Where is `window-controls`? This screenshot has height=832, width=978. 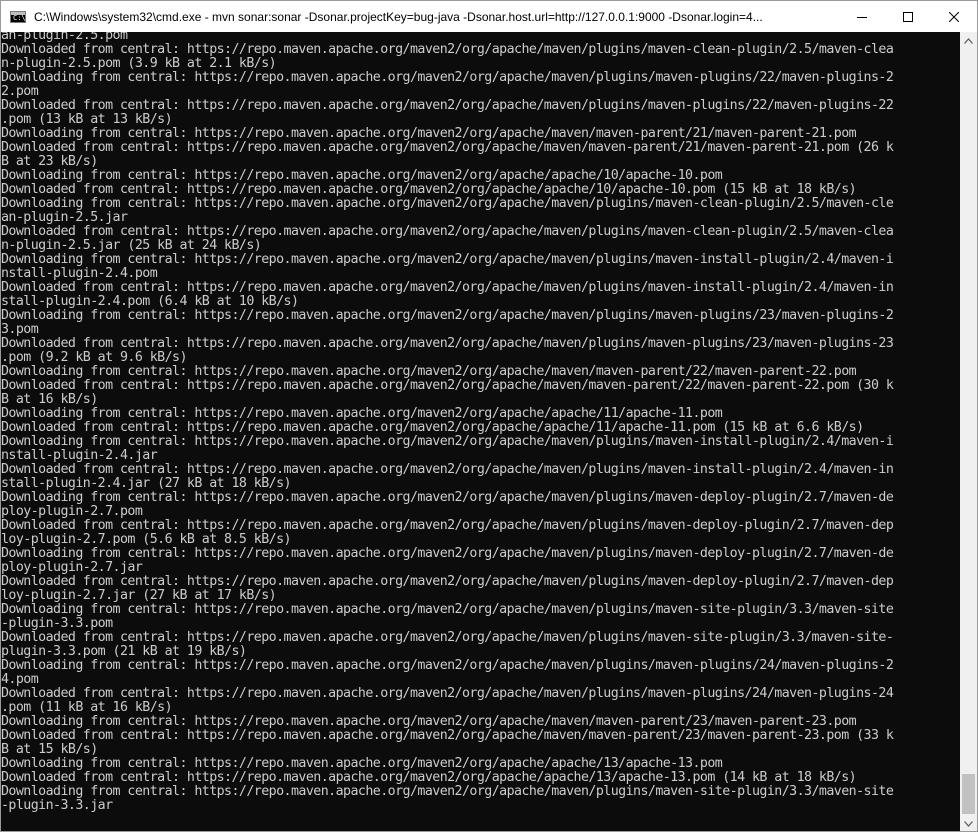 window-controls is located at coordinates (908, 16).